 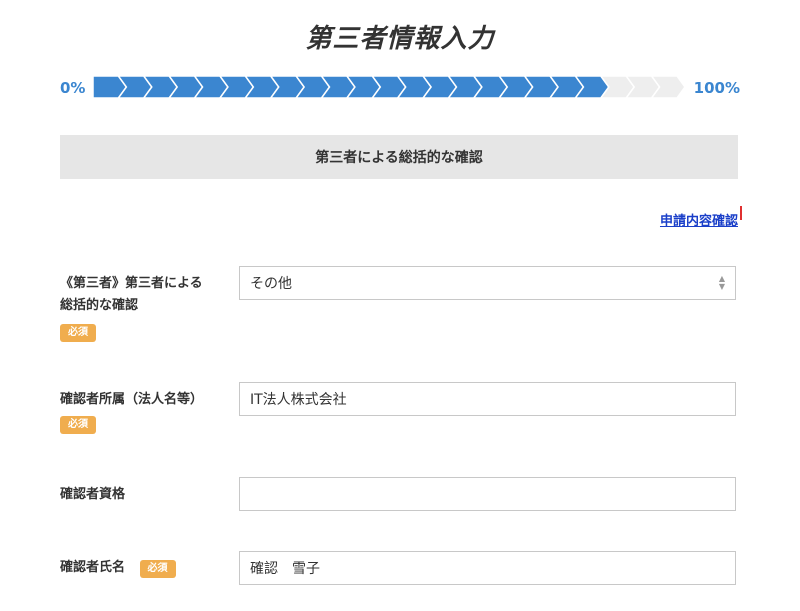 I want to click on field-label-text: 確認者資格, so click(x=93, y=494).